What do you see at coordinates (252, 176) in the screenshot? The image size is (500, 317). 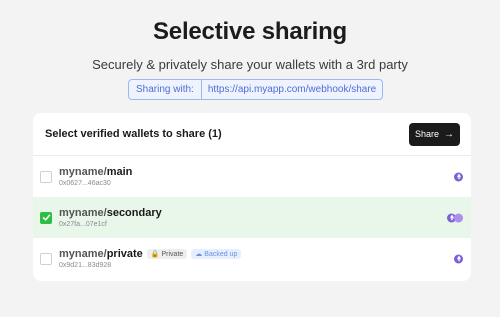 I see `wallet-row-main: myname/main 0x0627...46ac30` at bounding box center [252, 176].